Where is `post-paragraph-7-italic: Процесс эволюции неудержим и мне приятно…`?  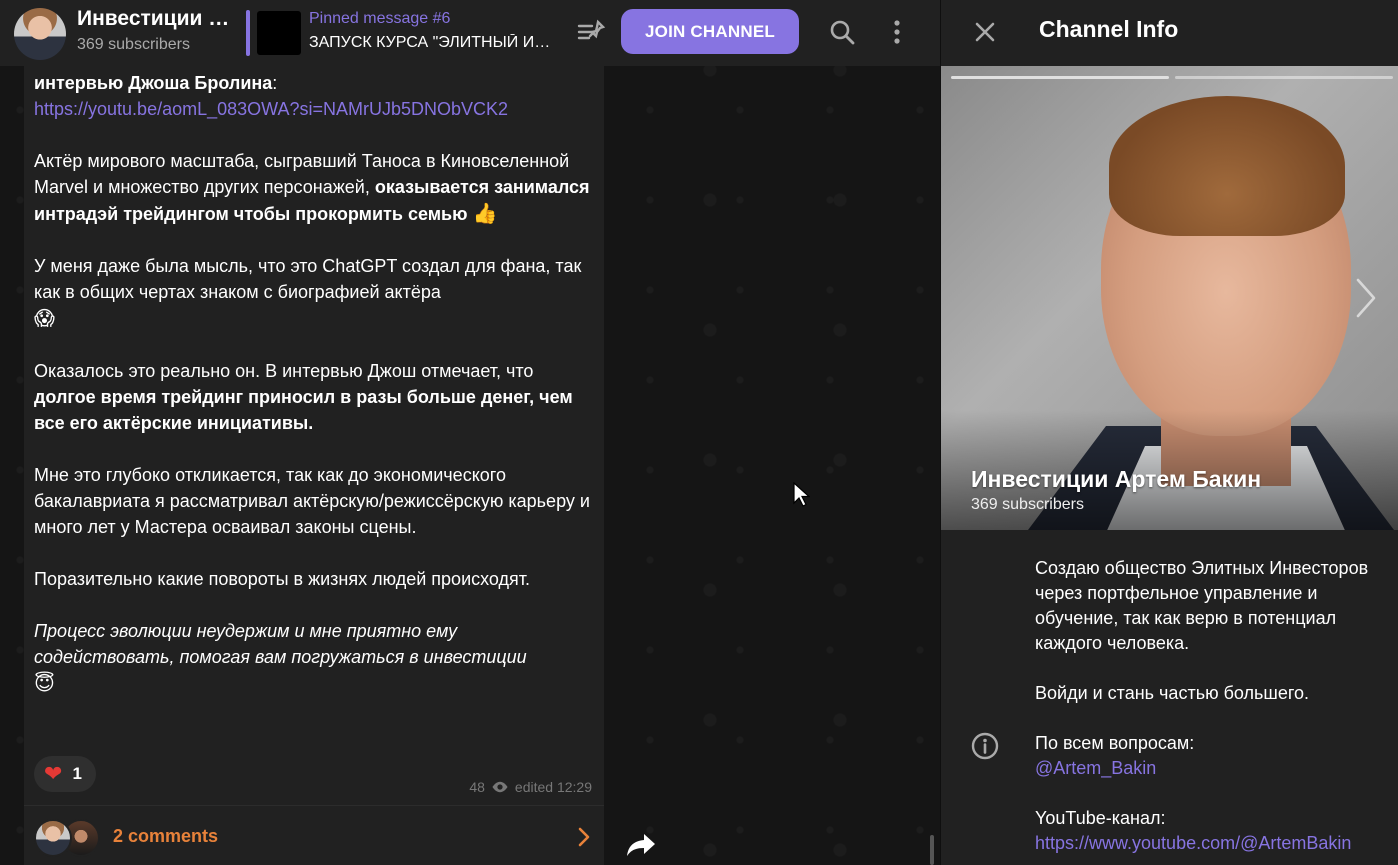
post-paragraph-7-italic: Процесс эволюции неудержим и мне приятно… is located at coordinates (280, 644).